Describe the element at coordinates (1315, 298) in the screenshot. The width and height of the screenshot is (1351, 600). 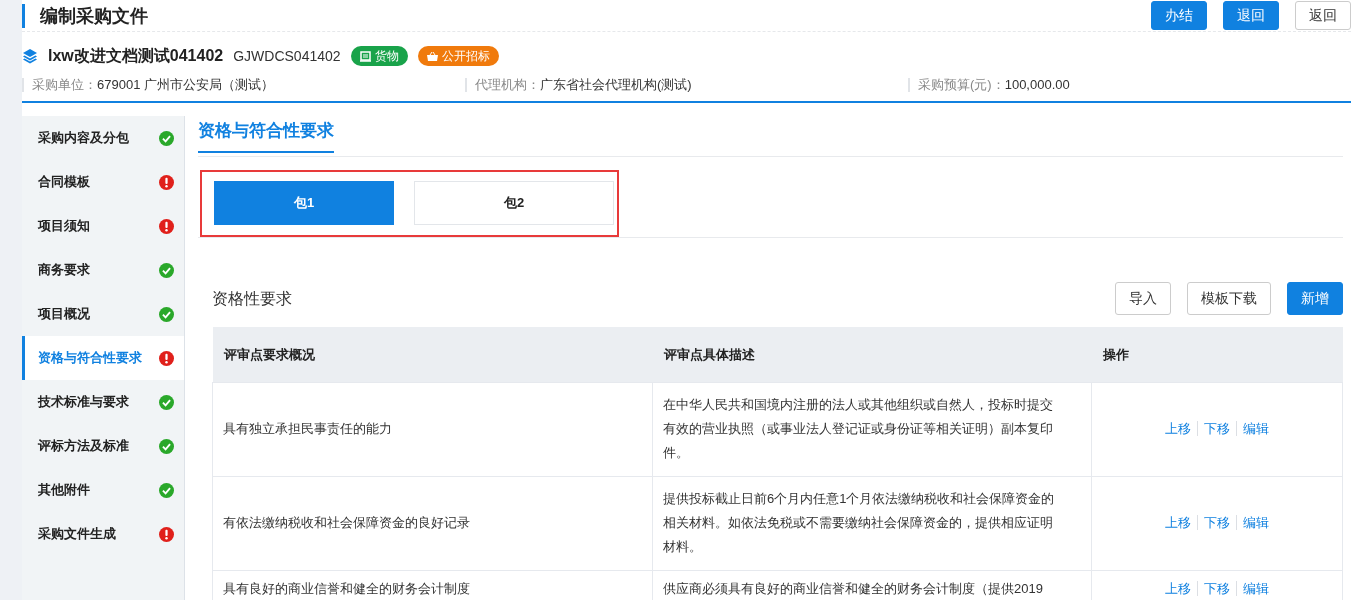
I see `toolbar-button: 新增` at that location.